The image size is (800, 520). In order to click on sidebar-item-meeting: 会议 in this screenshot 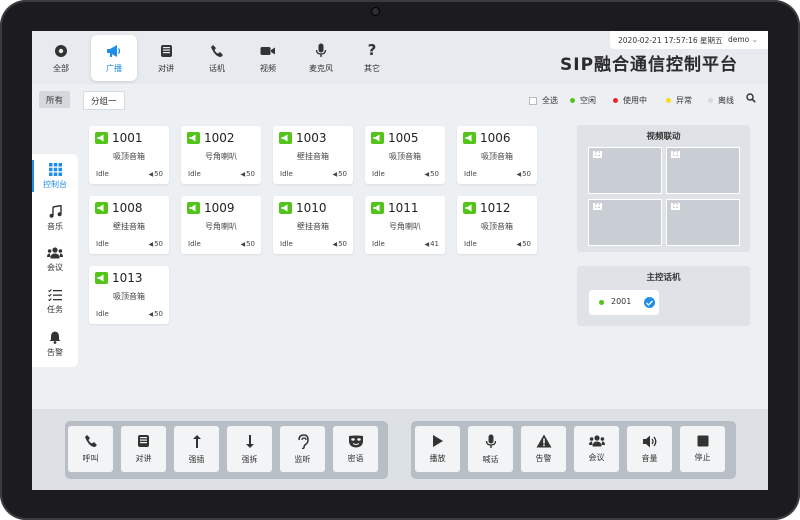, I will do `click(55, 260)`.